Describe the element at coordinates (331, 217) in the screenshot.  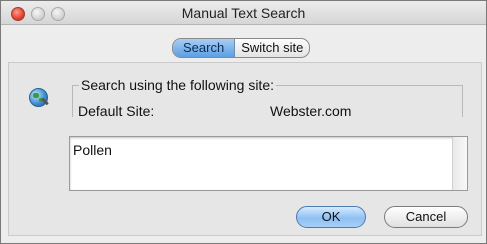
I see `ok-button: OK` at that location.